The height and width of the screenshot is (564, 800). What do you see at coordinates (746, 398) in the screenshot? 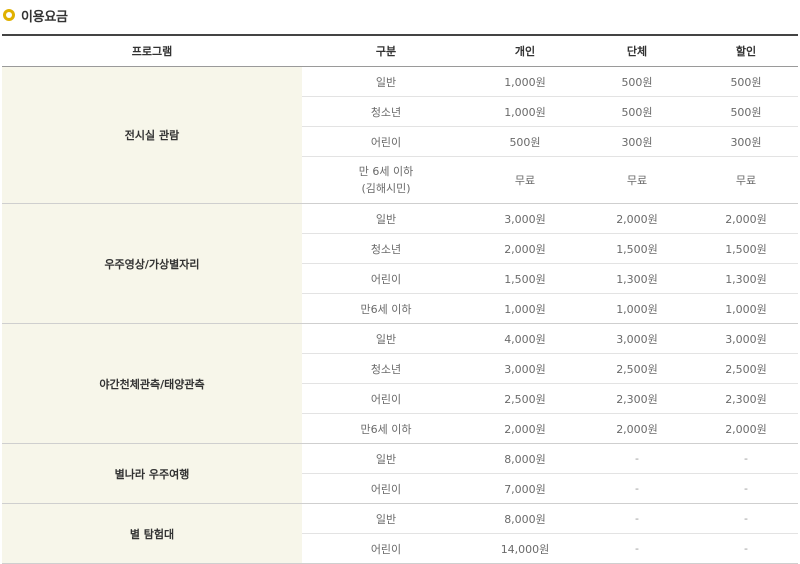
I see `discount-fee-cell: 2,300원` at bounding box center [746, 398].